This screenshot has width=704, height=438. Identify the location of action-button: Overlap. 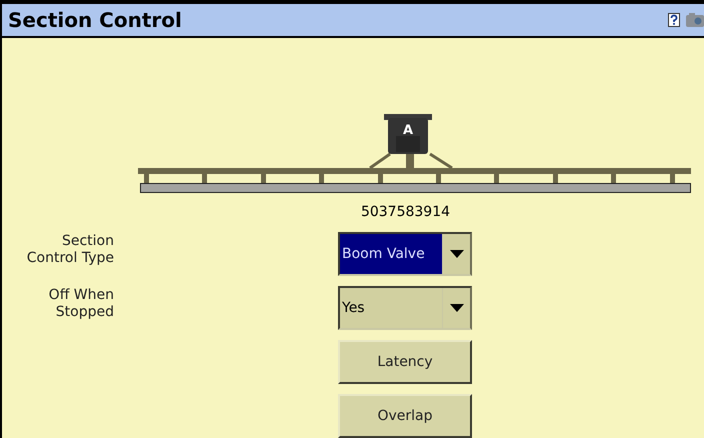
(405, 416).